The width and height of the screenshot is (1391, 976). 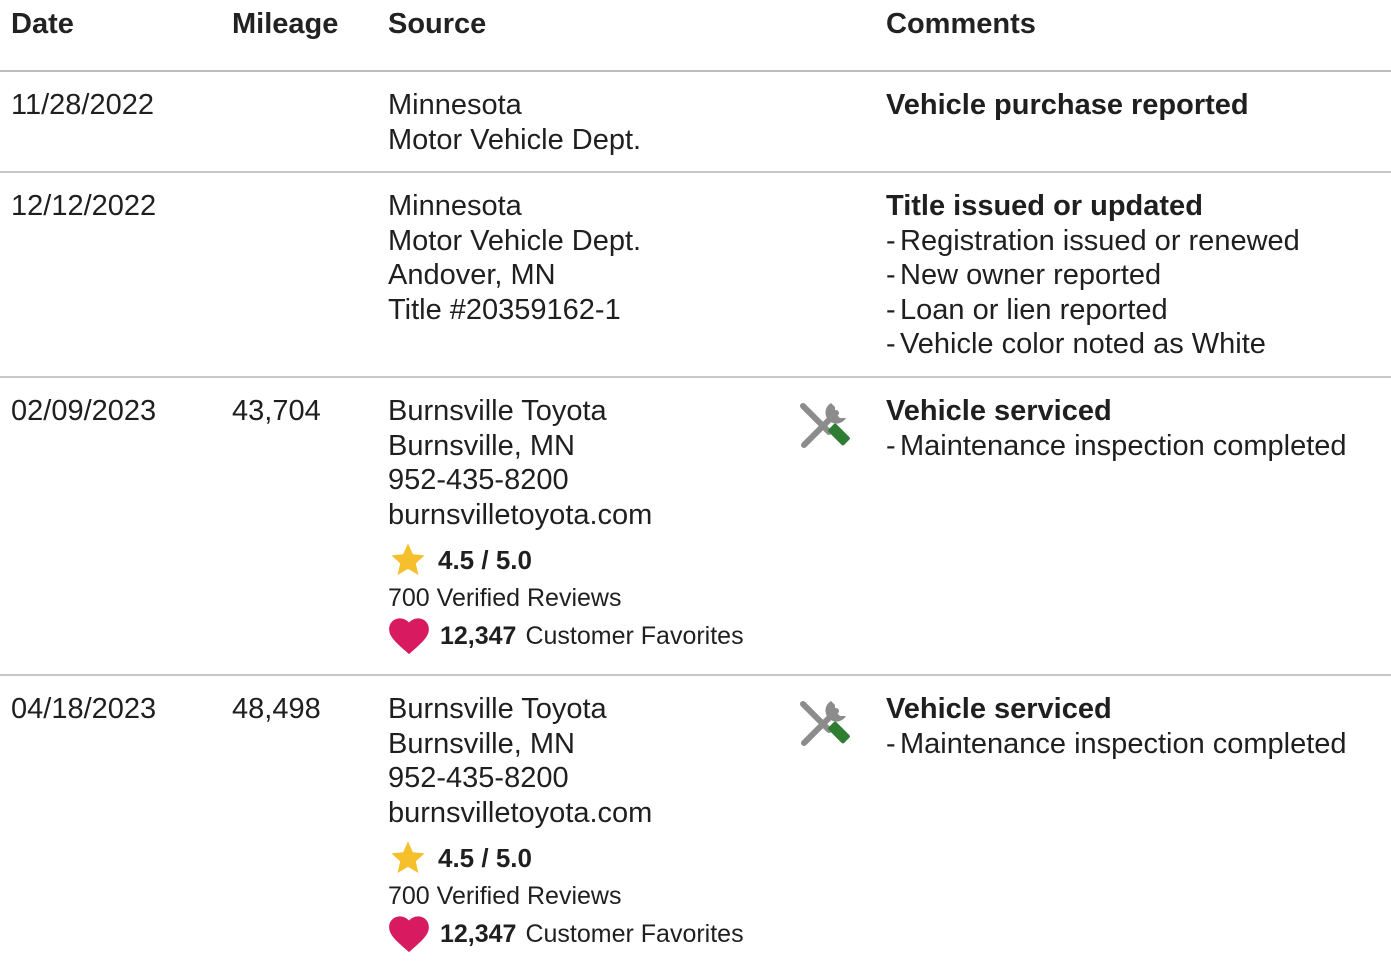 I want to click on row-date: 04/18/2023, so click(x=84, y=709).